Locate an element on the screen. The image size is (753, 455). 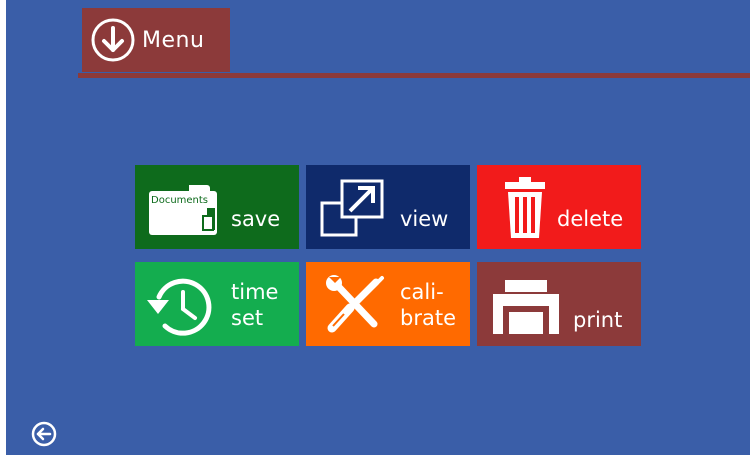
trash-can-icon is located at coordinates (525, 207).